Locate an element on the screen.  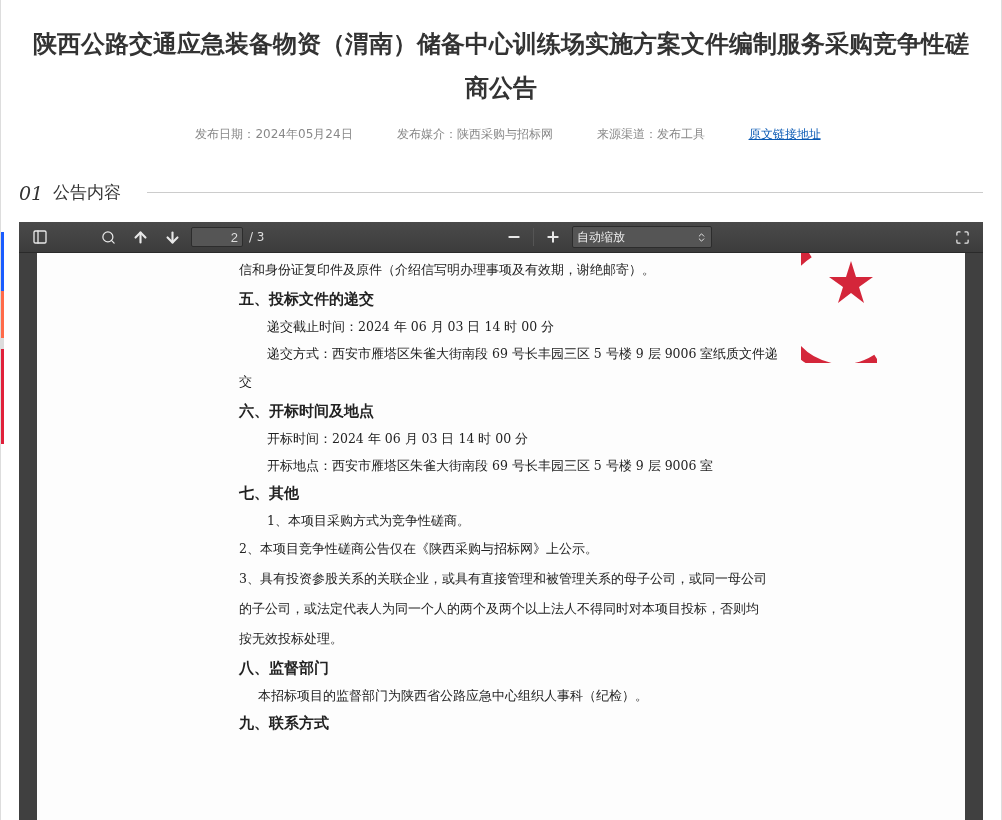
document-text: 3、具有投资参股关系的关联企业，或具有直接管理和被管理关系的母子公司，或同一母公司 is located at coordinates (503, 579).